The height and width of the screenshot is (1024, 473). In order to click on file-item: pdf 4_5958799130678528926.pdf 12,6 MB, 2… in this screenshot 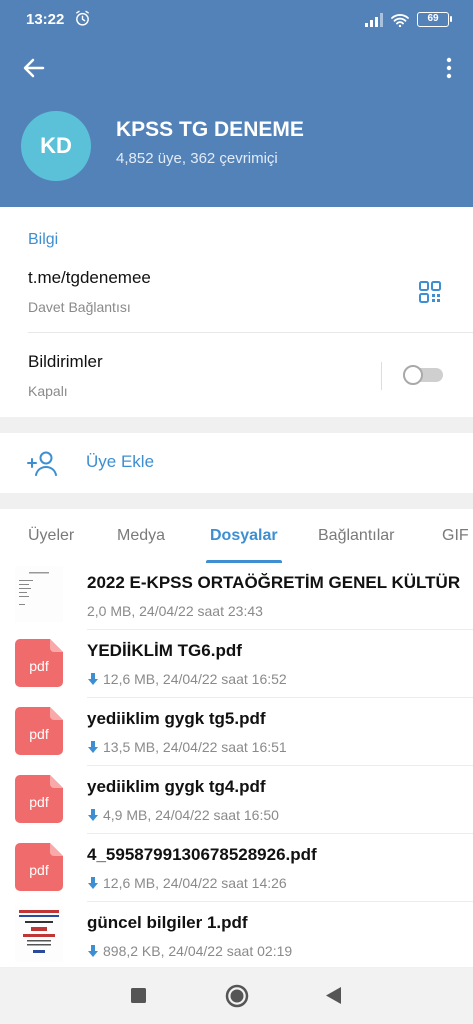, I will do `click(236, 868)`.